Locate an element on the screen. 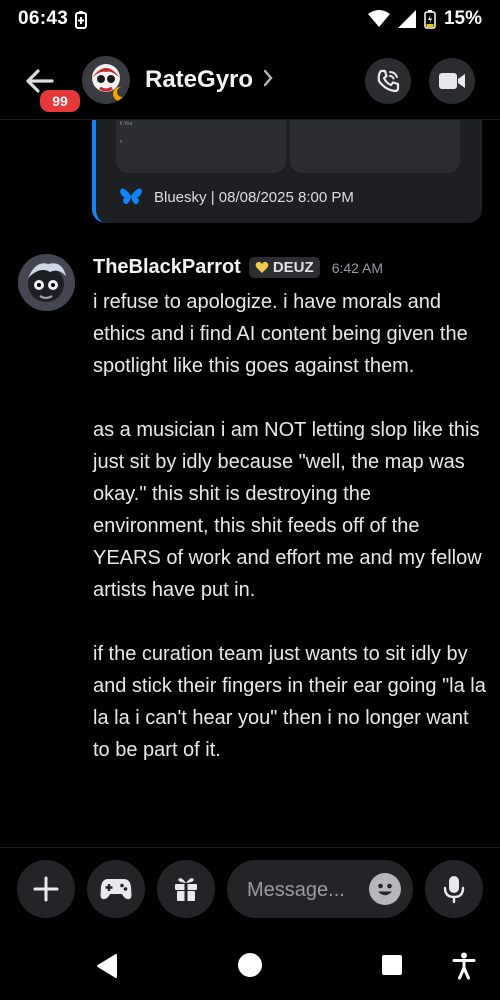 This screenshot has width=500, height=1000. gift-icon is located at coordinates (186, 889).